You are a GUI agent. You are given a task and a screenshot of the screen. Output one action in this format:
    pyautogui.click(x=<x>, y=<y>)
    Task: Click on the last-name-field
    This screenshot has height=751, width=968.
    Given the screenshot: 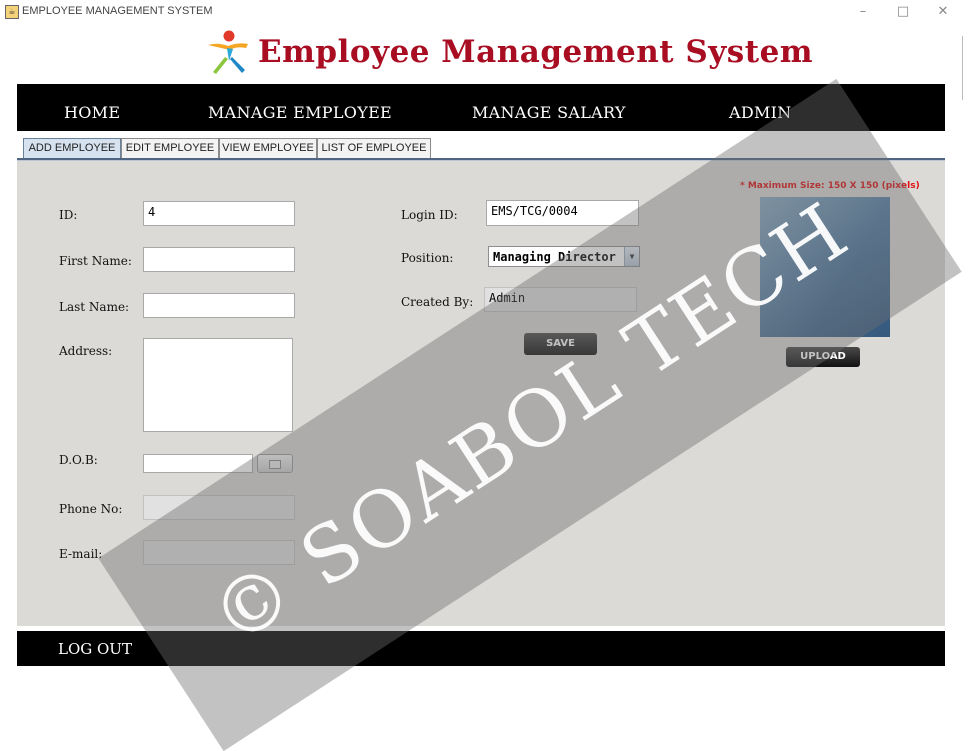 What is the action you would take?
    pyautogui.click(x=219, y=305)
    